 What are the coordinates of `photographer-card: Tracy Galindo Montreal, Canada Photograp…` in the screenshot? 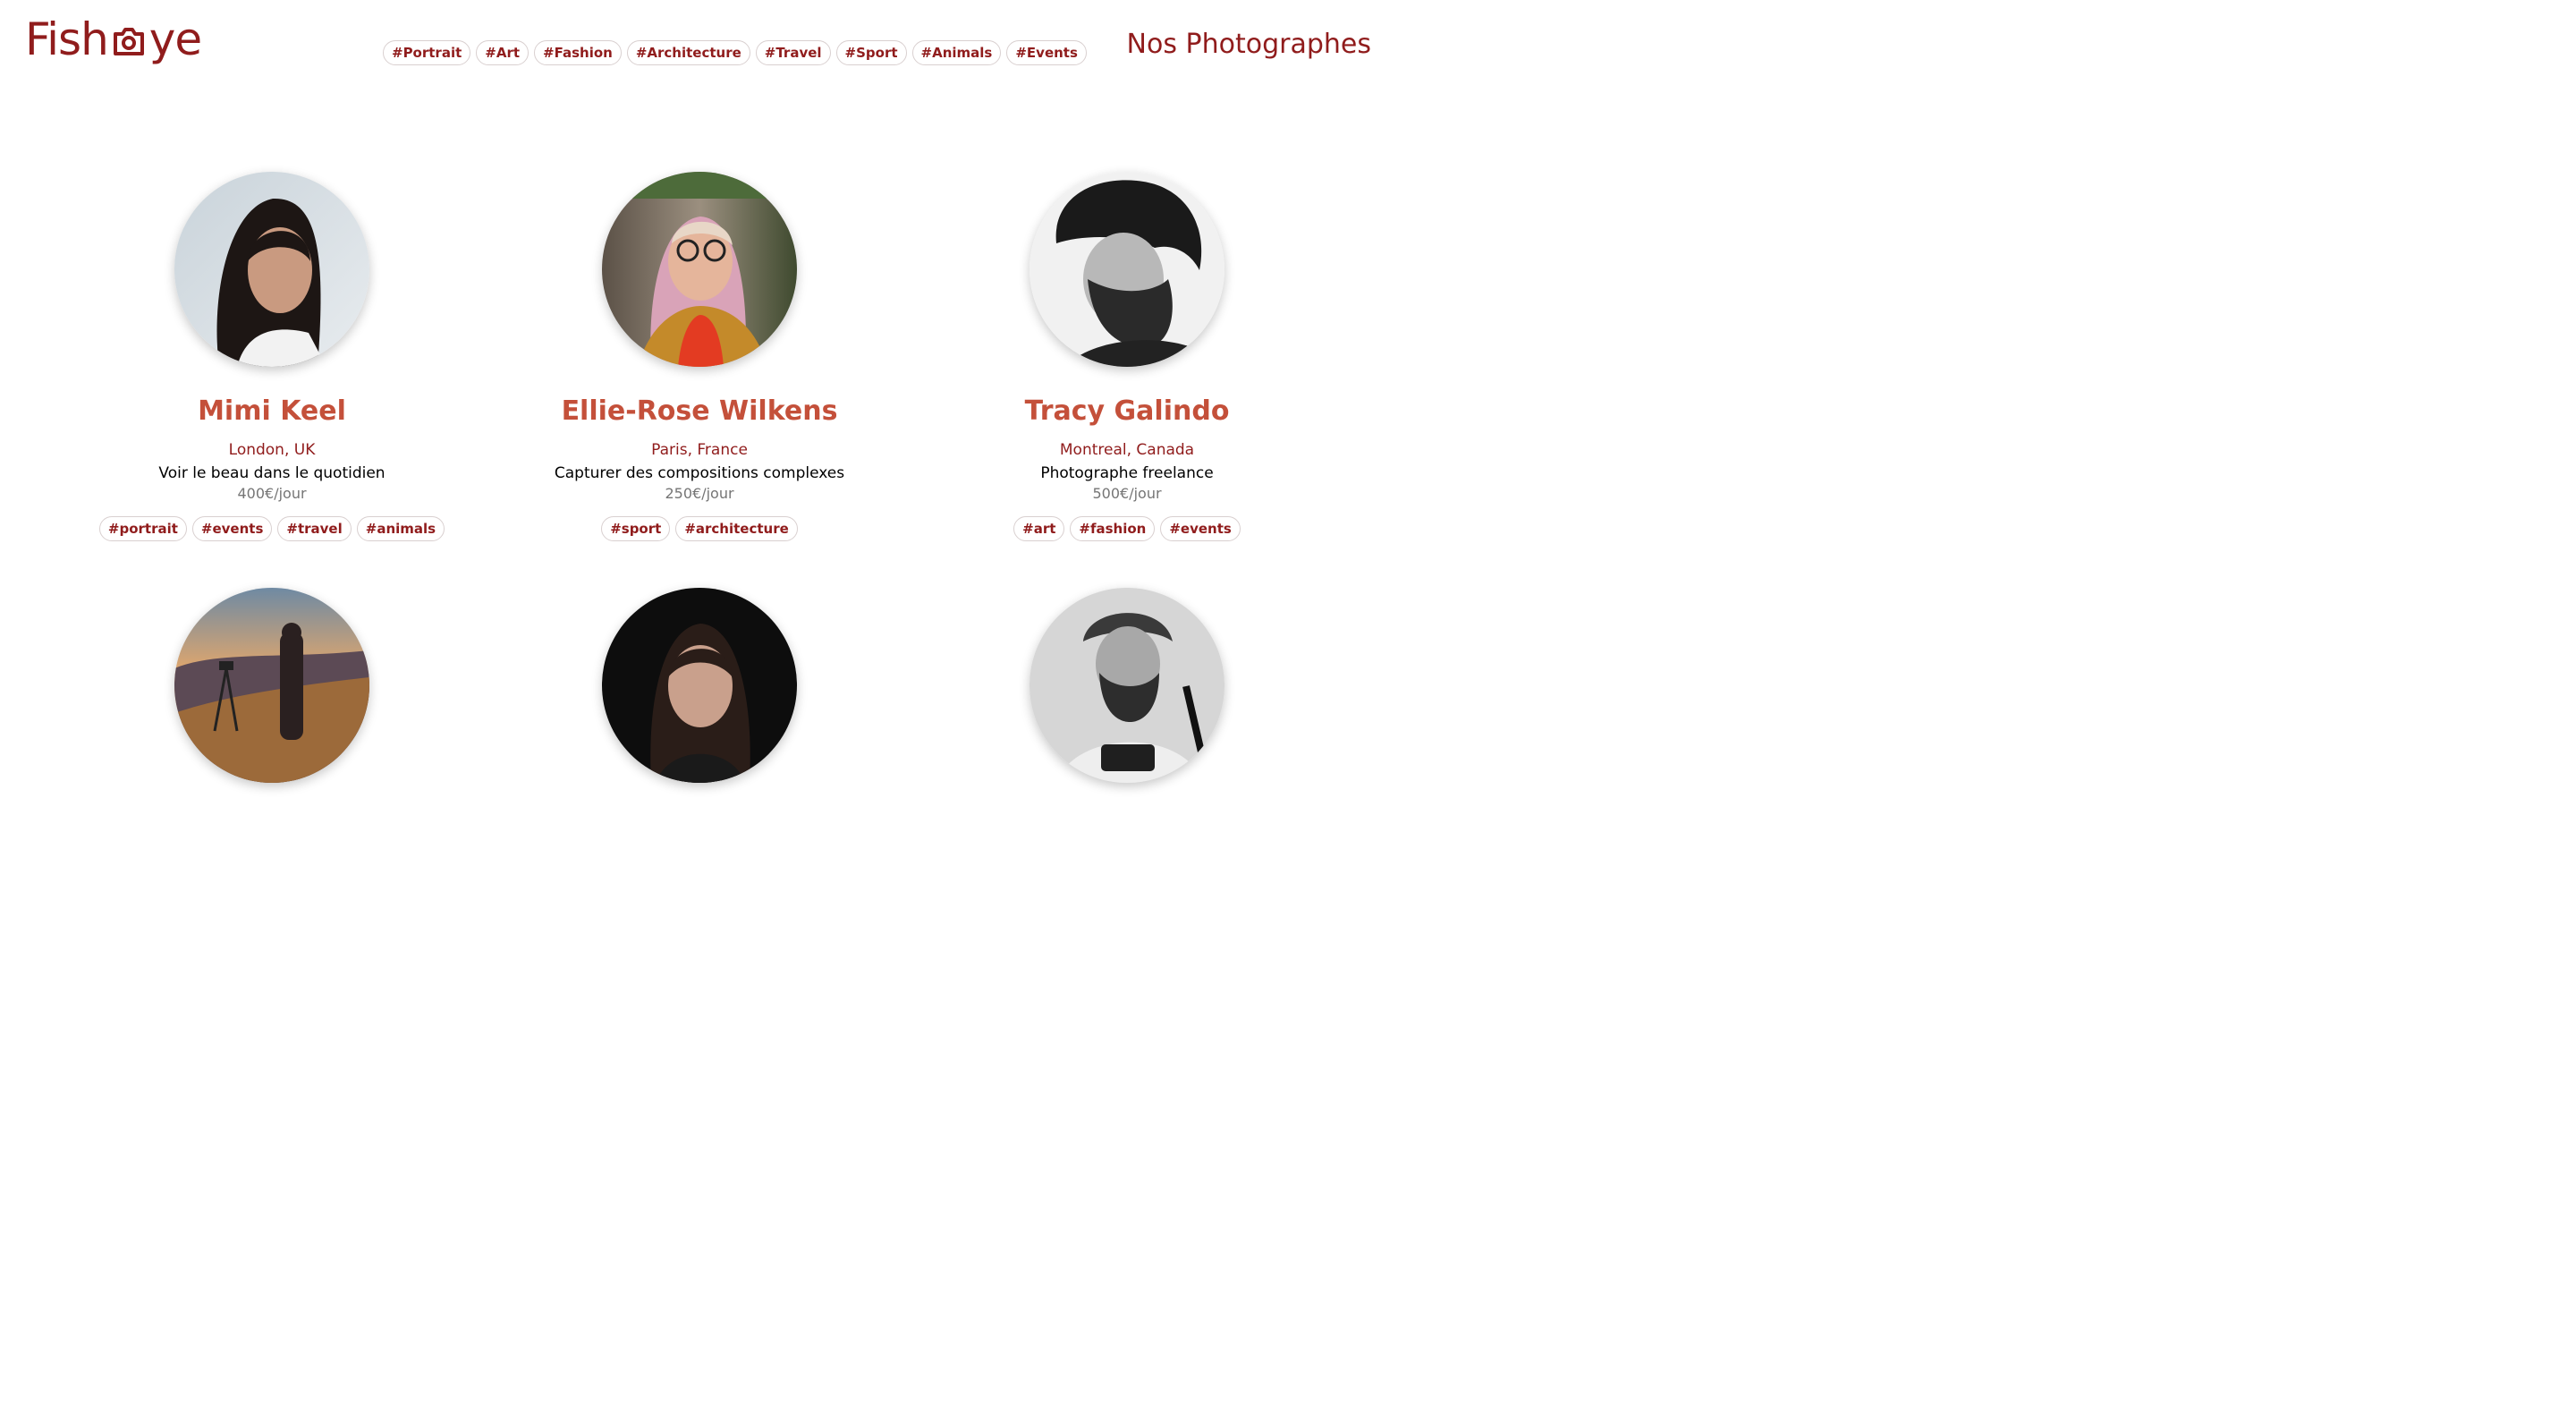 It's located at (1127, 356).